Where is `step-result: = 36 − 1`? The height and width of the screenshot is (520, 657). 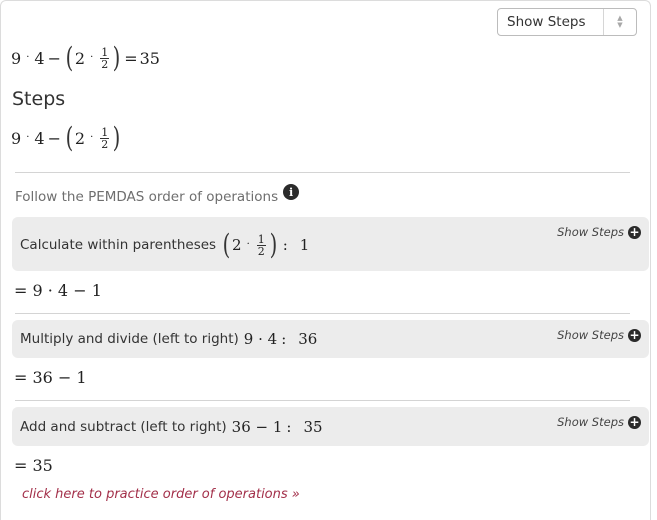 step-result: = 36 − 1 is located at coordinates (50, 377).